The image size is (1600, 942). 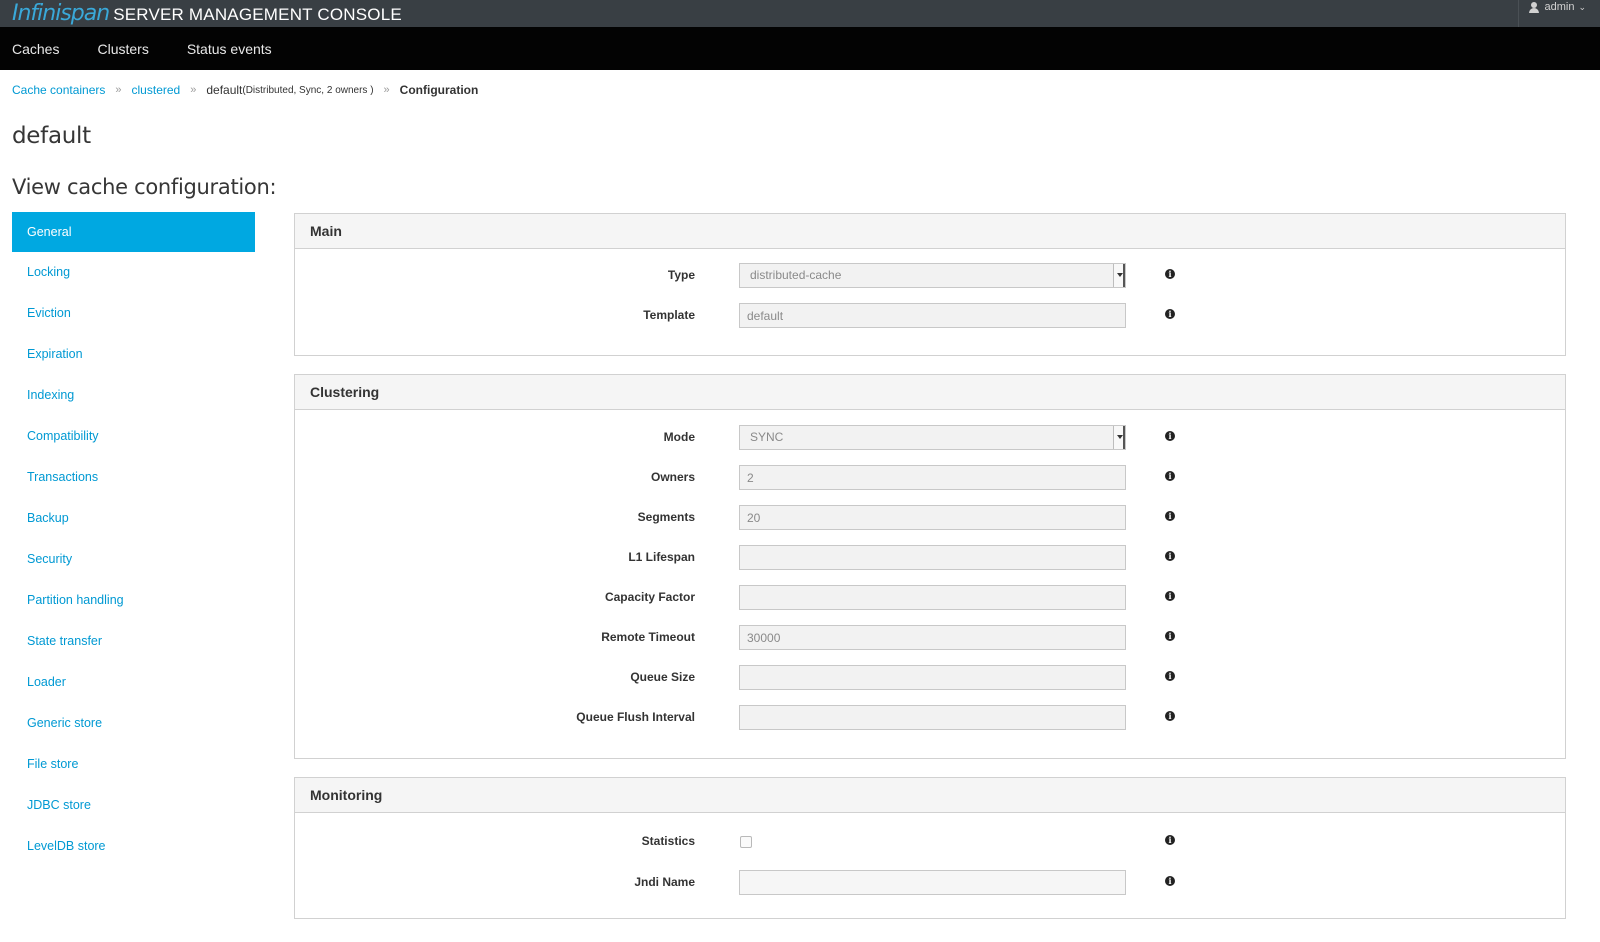 I want to click on mode-select-value: SYNC, so click(x=767, y=437).